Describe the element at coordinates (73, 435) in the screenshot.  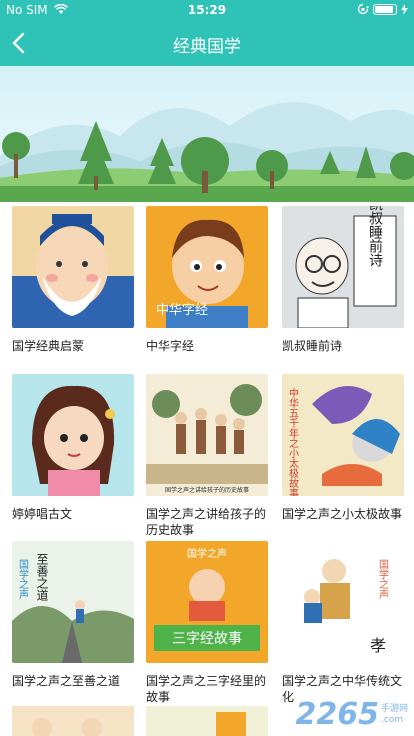
I see `thumb-girl` at that location.